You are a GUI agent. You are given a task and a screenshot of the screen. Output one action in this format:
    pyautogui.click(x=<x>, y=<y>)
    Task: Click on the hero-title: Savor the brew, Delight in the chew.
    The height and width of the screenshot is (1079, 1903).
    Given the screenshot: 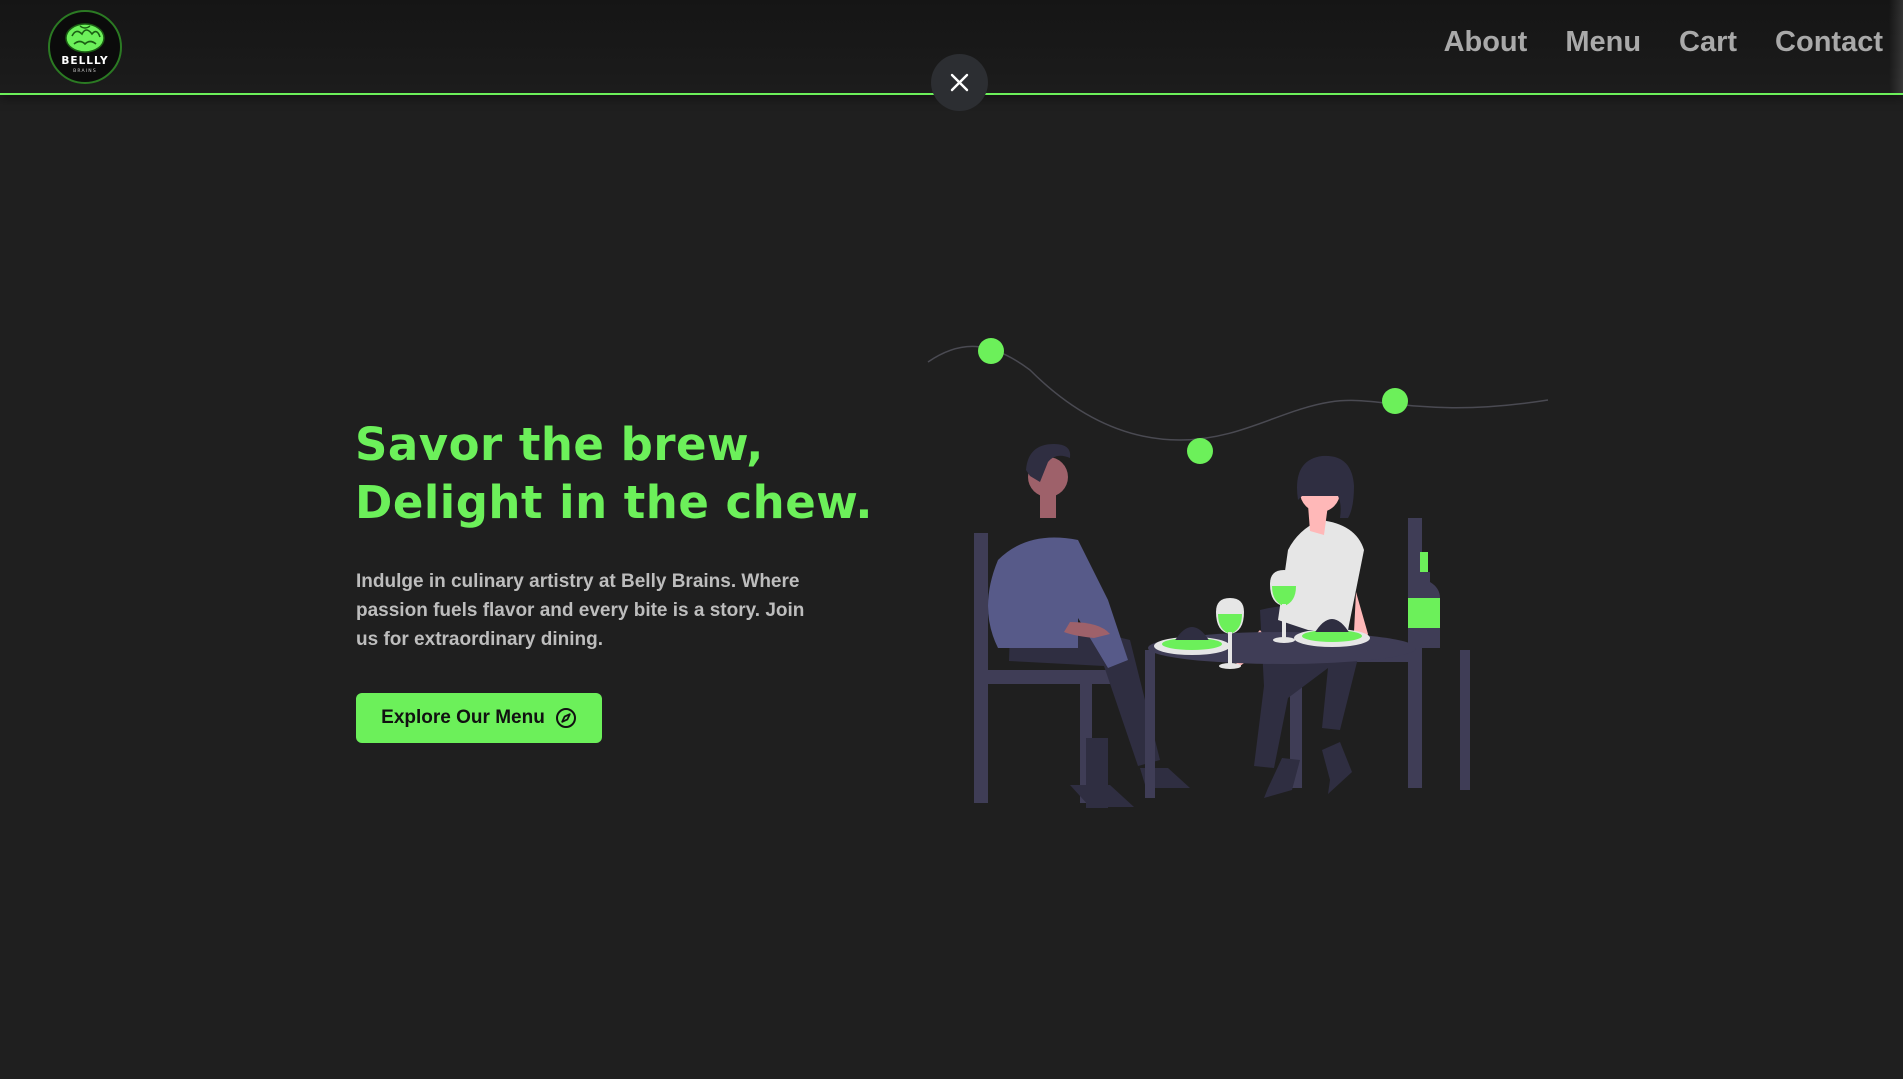 What is the action you would take?
    pyautogui.click(x=614, y=474)
    